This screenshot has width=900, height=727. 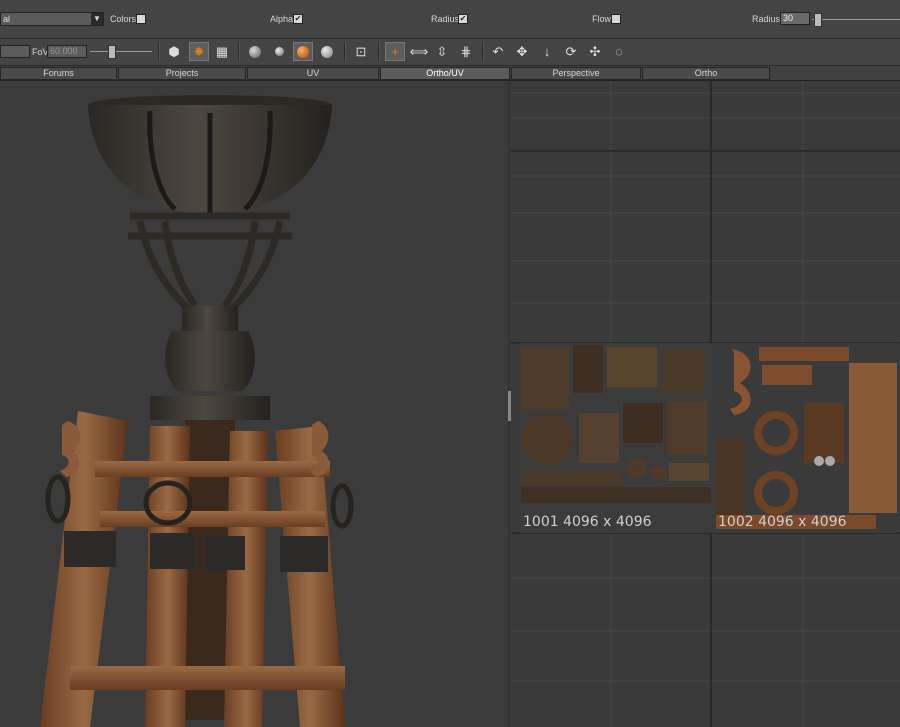 What do you see at coordinates (445, 19) in the screenshot?
I see `radius-label: Radius` at bounding box center [445, 19].